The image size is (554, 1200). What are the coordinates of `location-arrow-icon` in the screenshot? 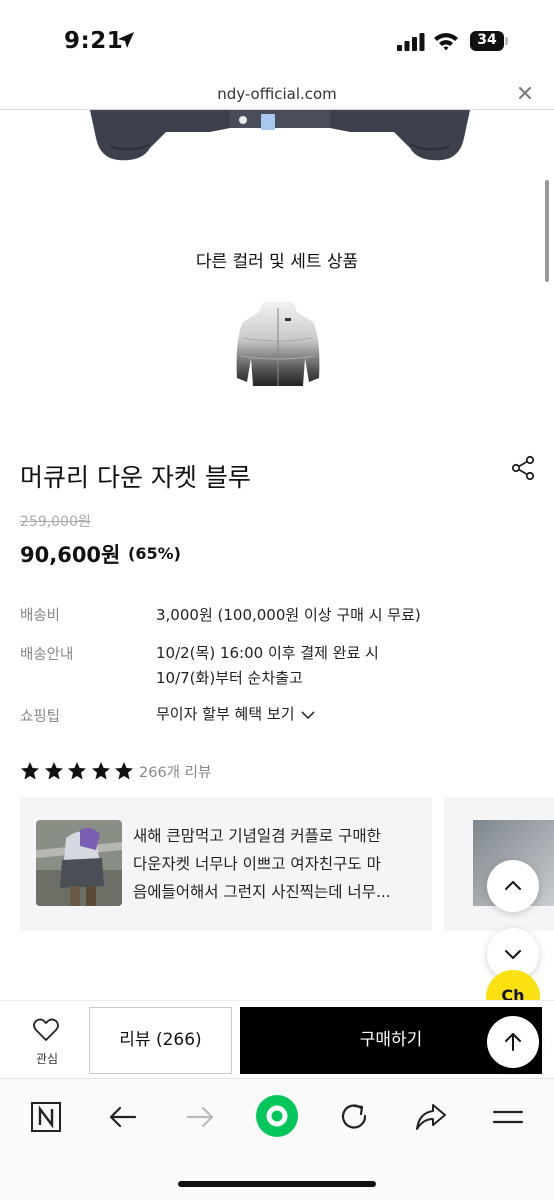 It's located at (126, 40).